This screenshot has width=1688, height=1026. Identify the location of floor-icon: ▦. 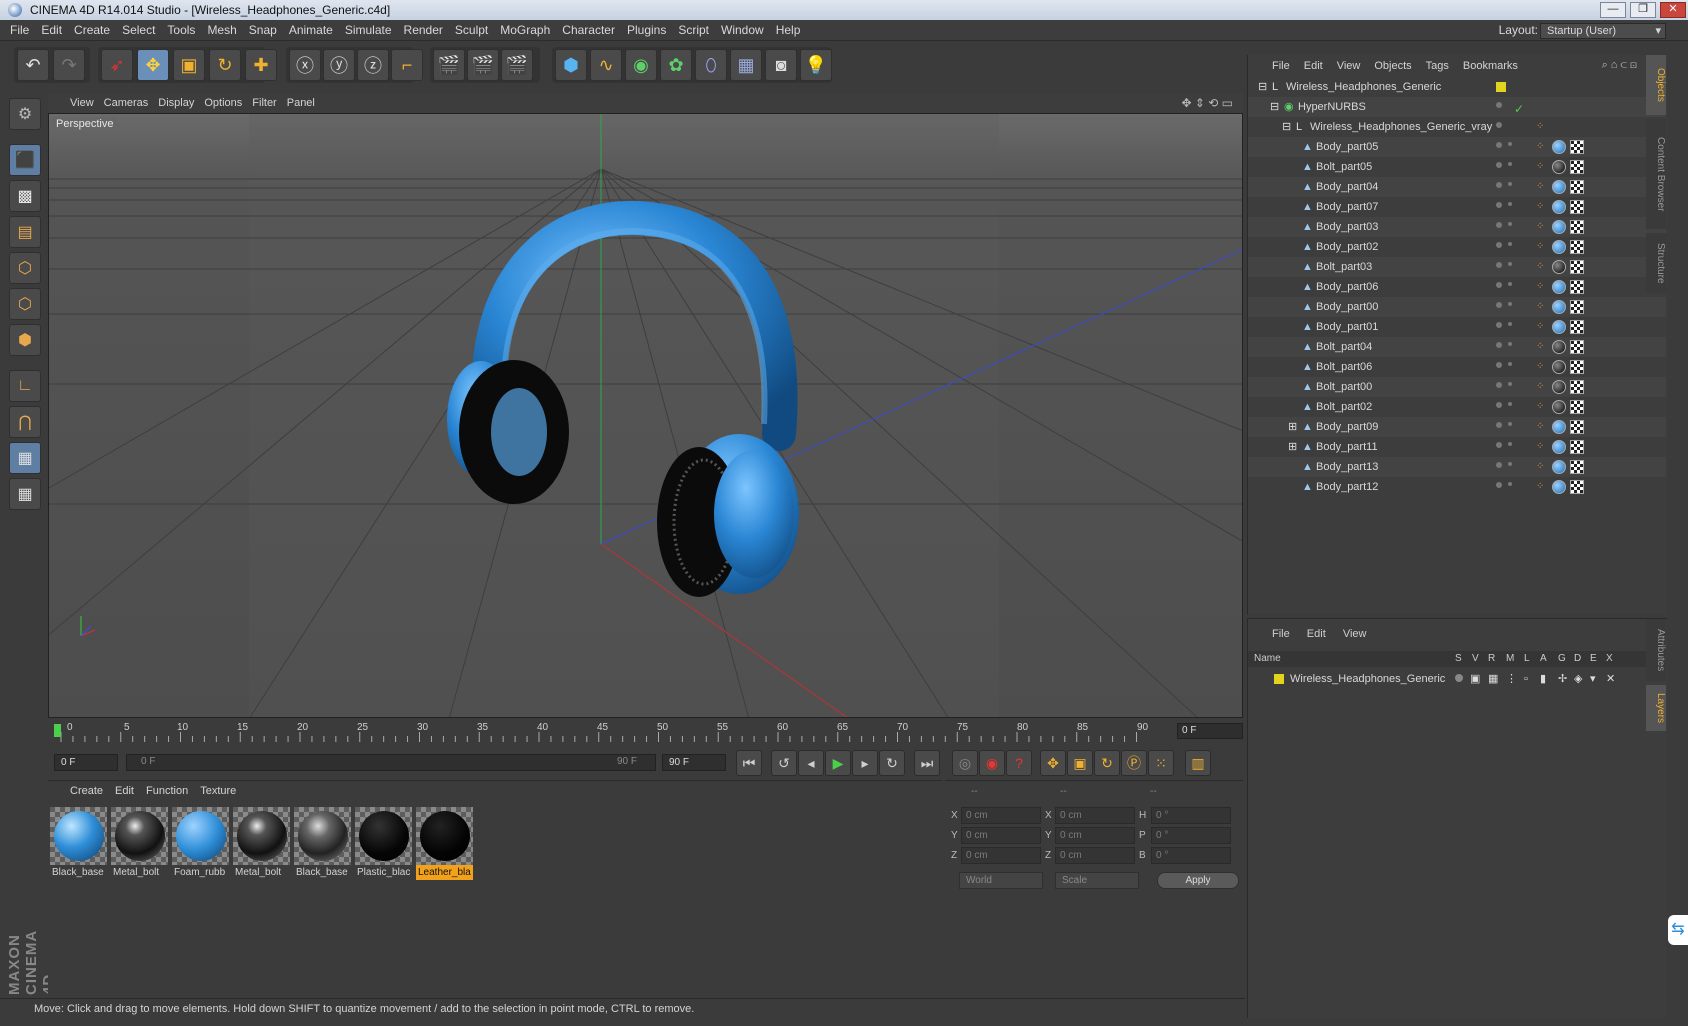
(746, 65).